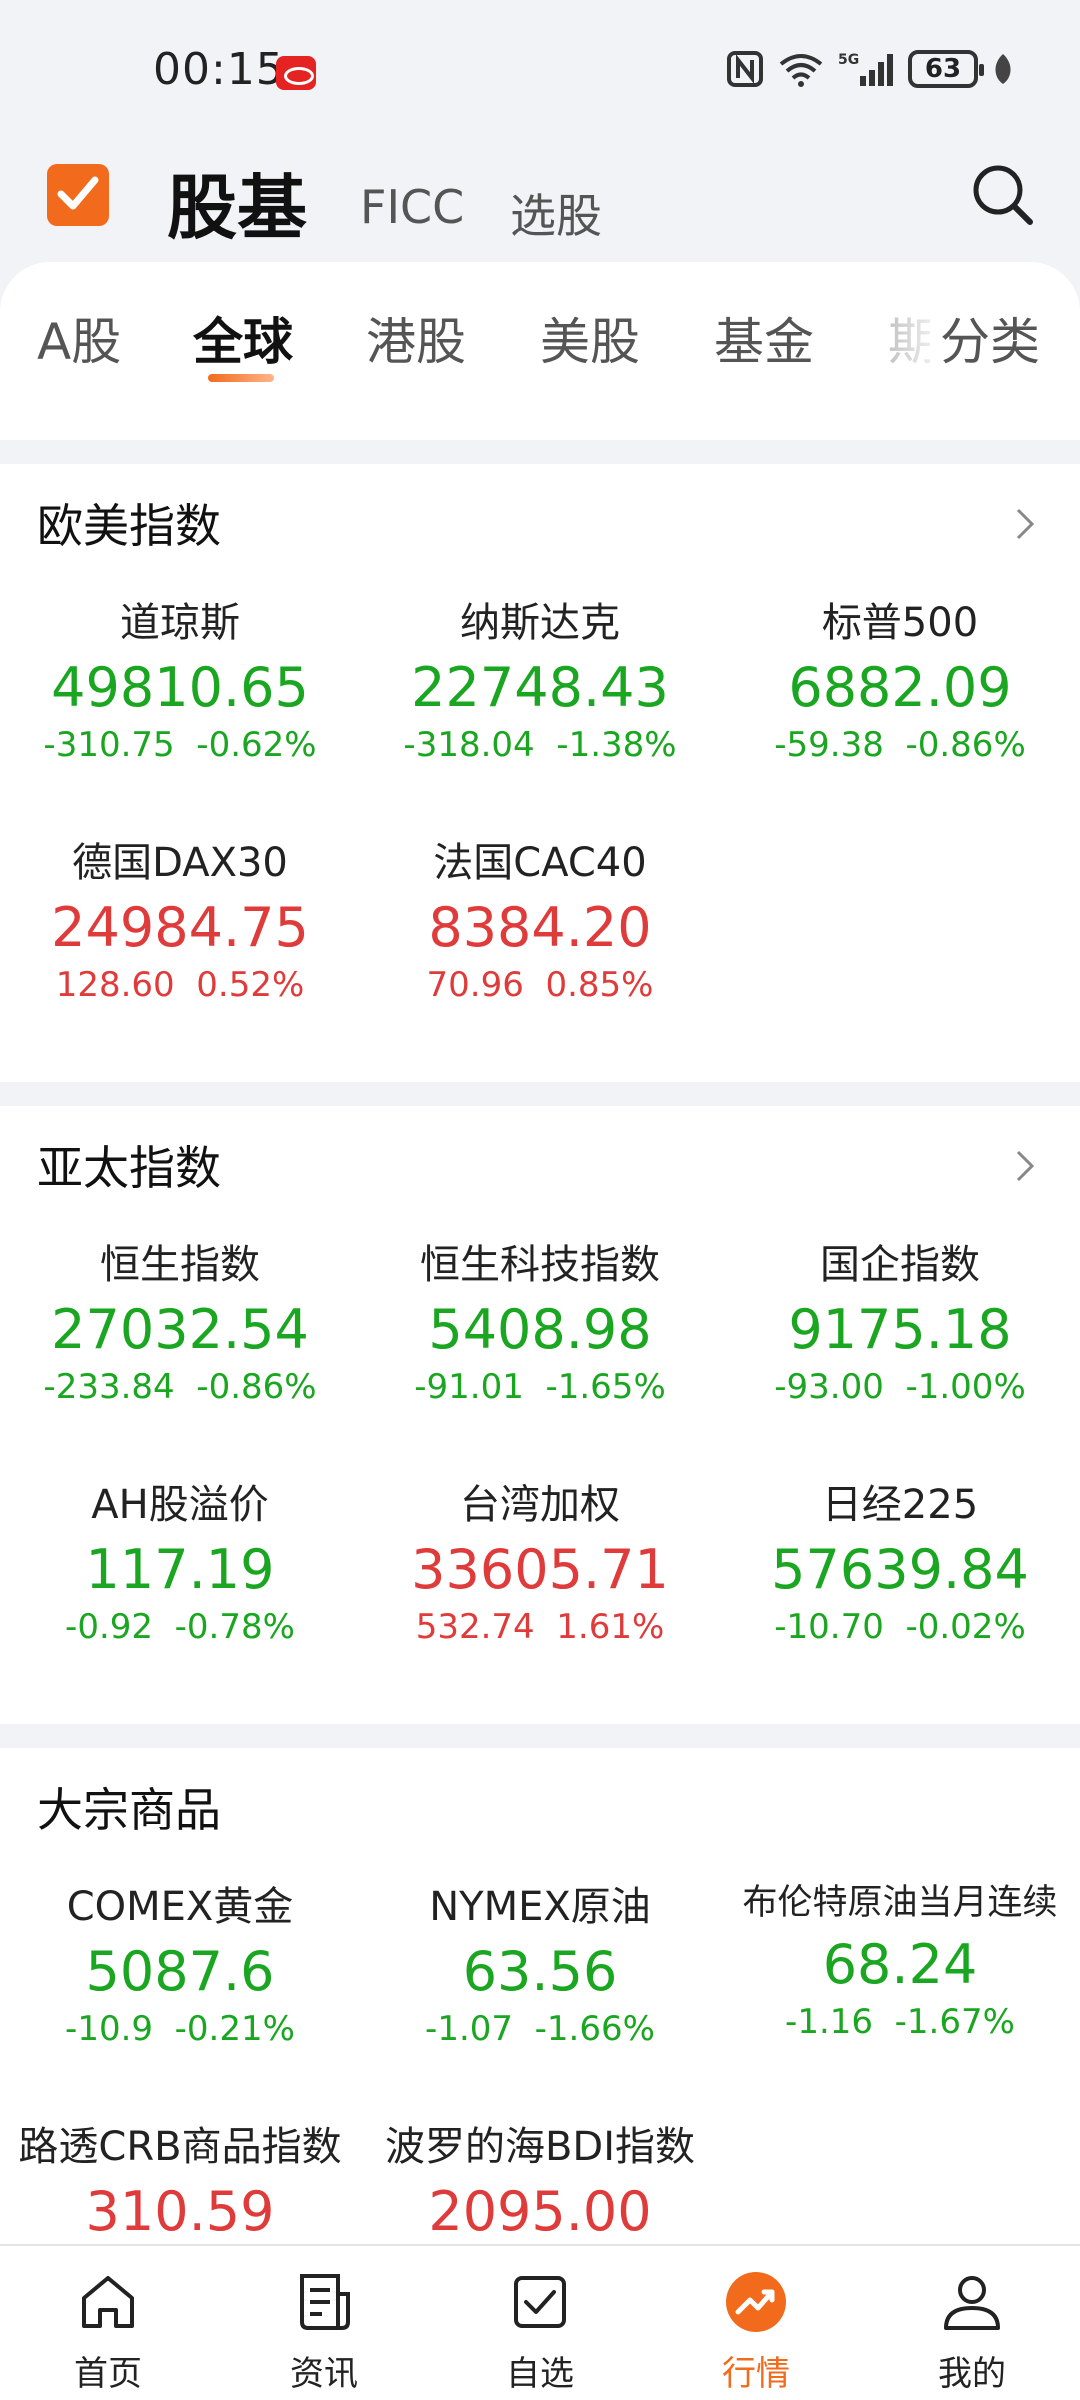 The width and height of the screenshot is (1080, 2400). I want to click on tab-stock-picker: 选股, so click(556, 213).